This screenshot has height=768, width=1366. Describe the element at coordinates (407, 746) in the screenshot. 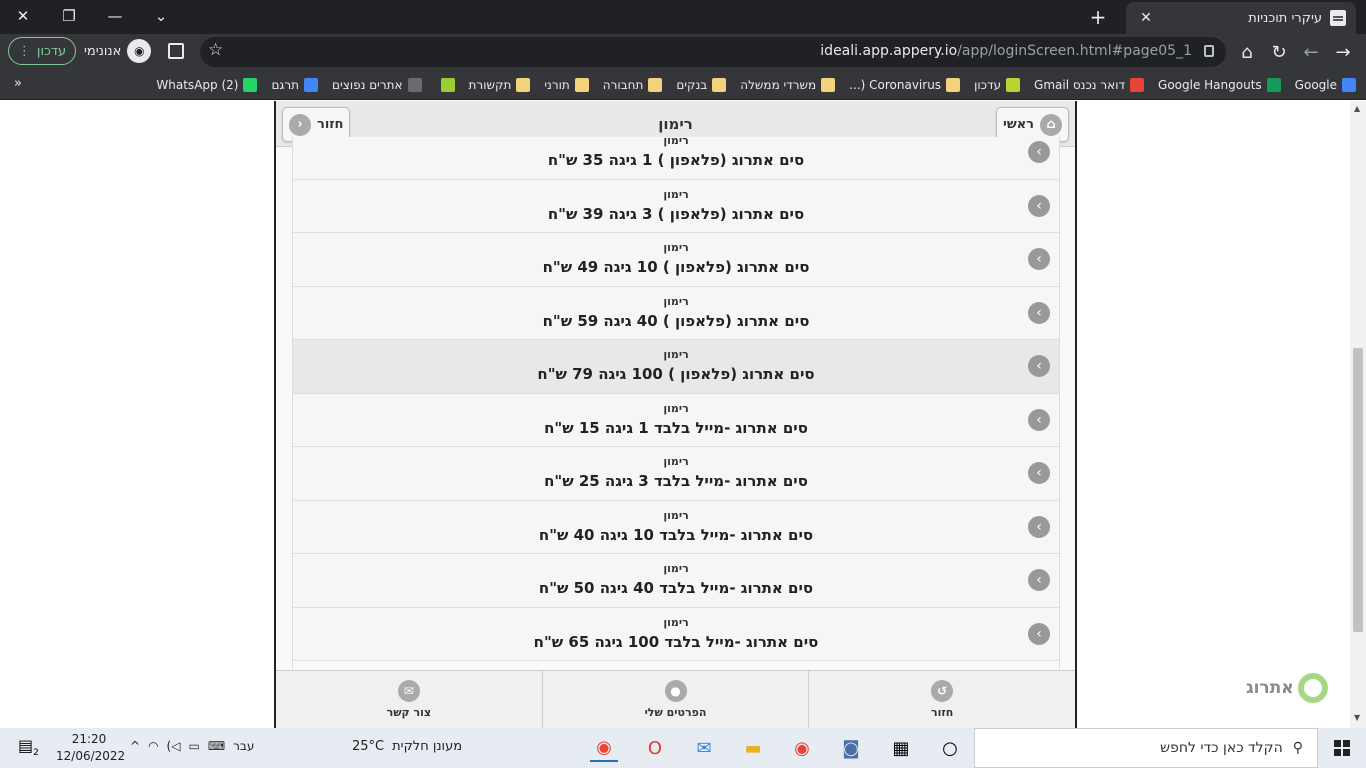

I see `weather-widget: מעונן חלקית 25°C` at that location.